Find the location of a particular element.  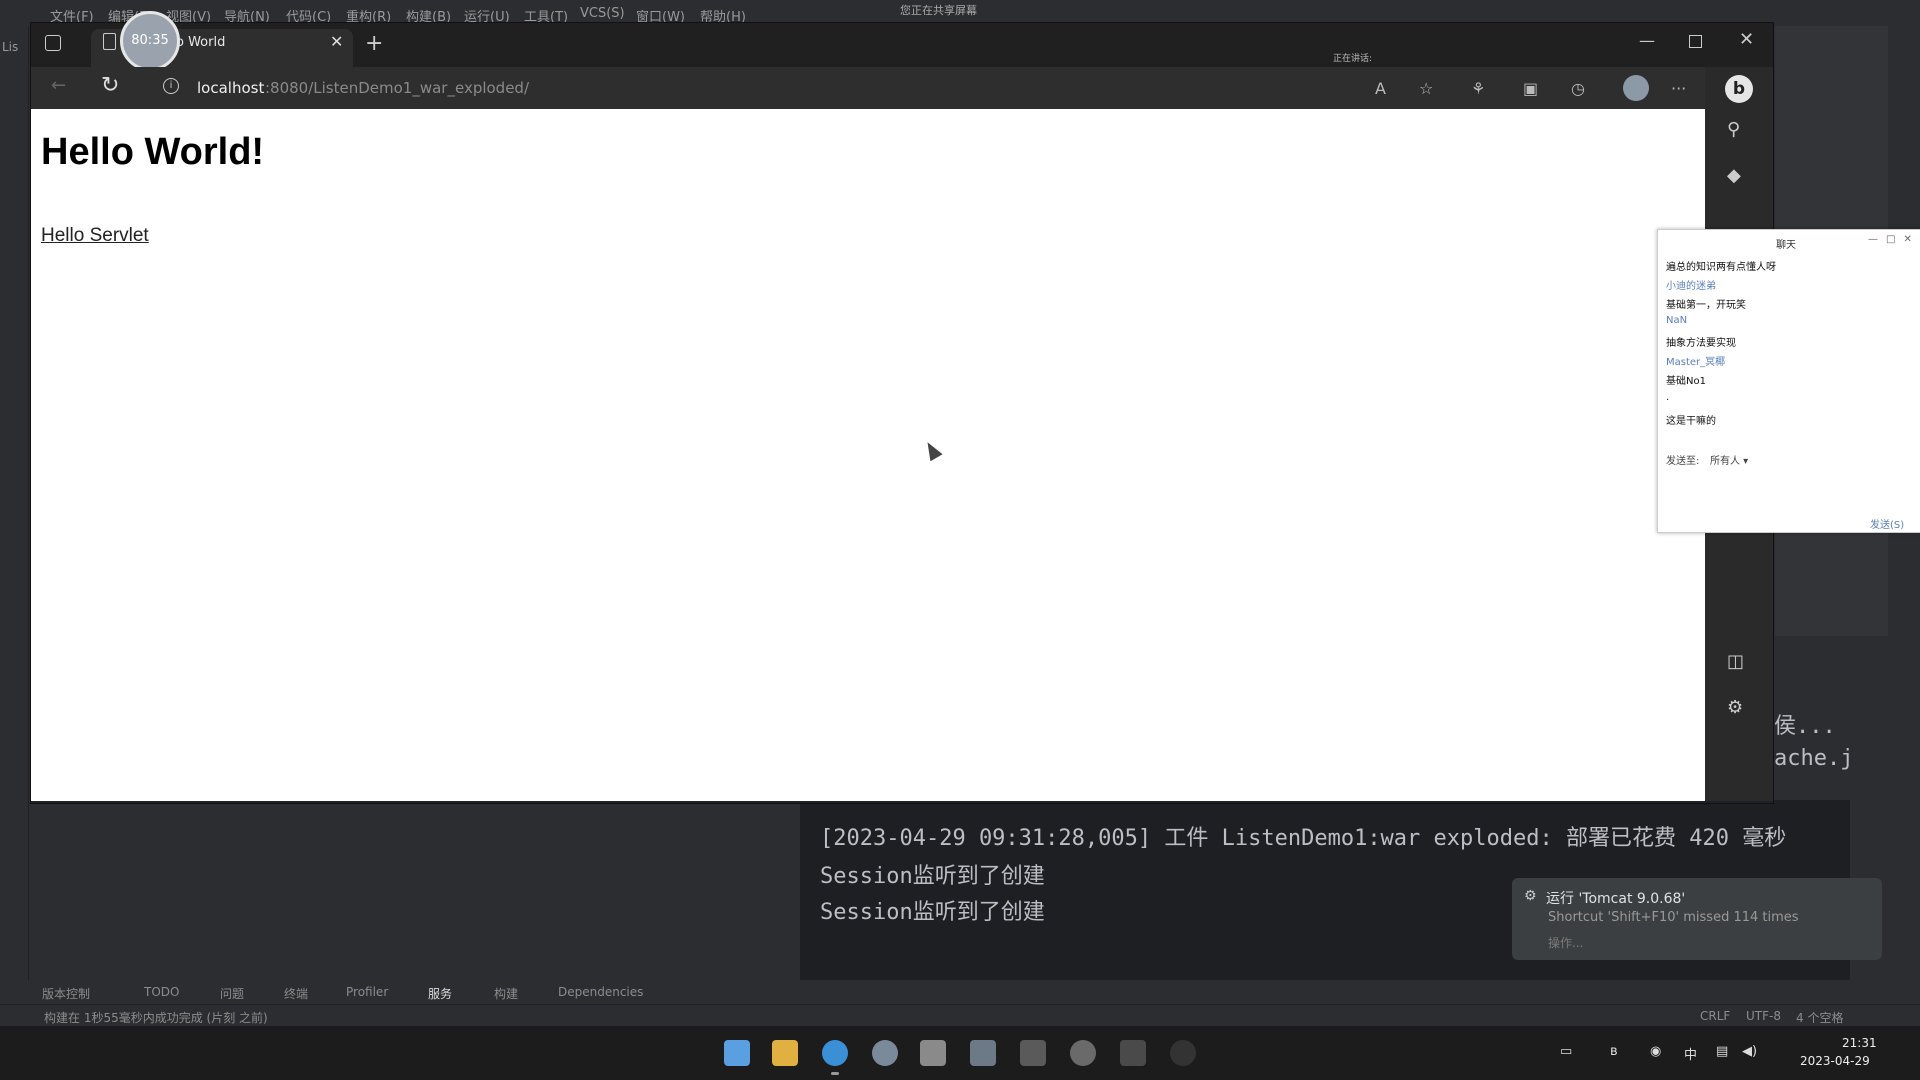

tooltab-profiler: Profiler is located at coordinates (367, 992).